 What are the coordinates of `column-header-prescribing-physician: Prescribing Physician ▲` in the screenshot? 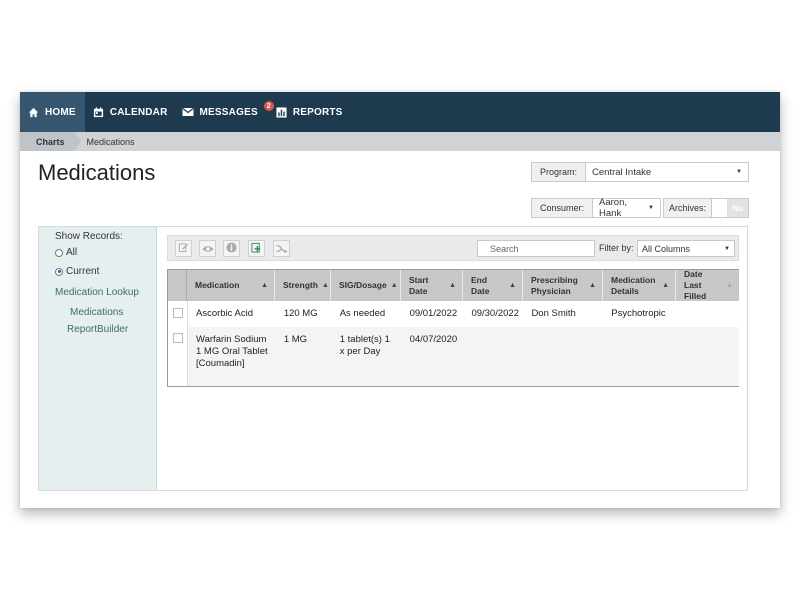 It's located at (563, 285).